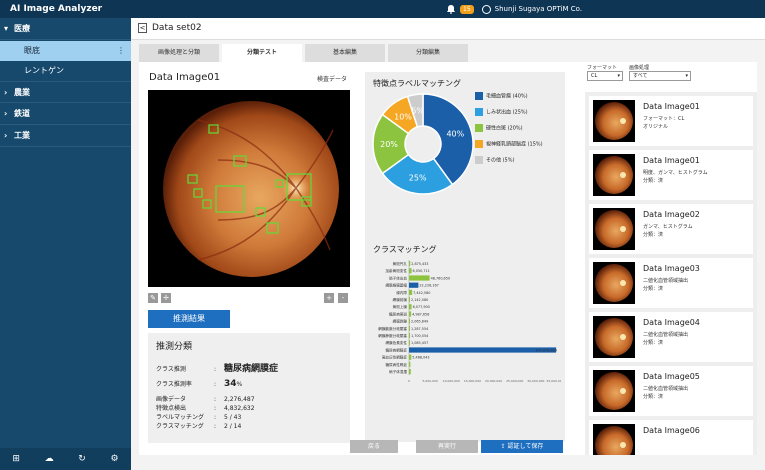 The image size is (765, 470). What do you see at coordinates (121, 51) in the screenshot?
I see `kebab-menu-icon: ⋮` at bounding box center [121, 51].